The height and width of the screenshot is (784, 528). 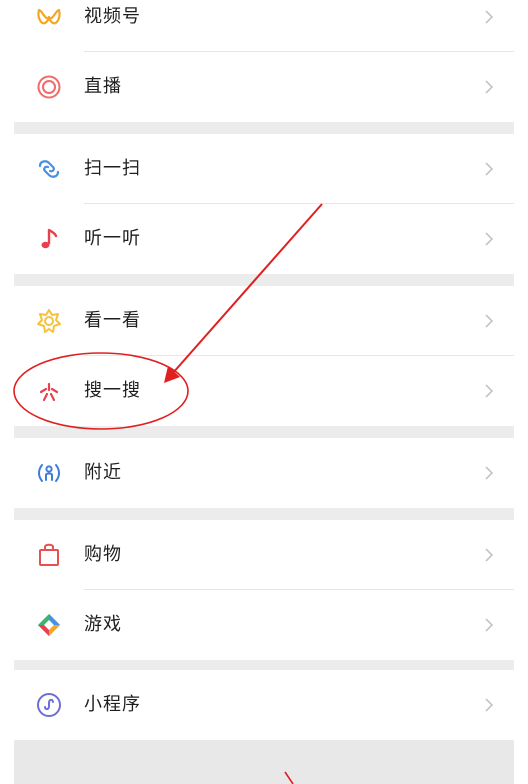 What do you see at coordinates (112, 704) in the screenshot?
I see `menu-item-label: 小程序` at bounding box center [112, 704].